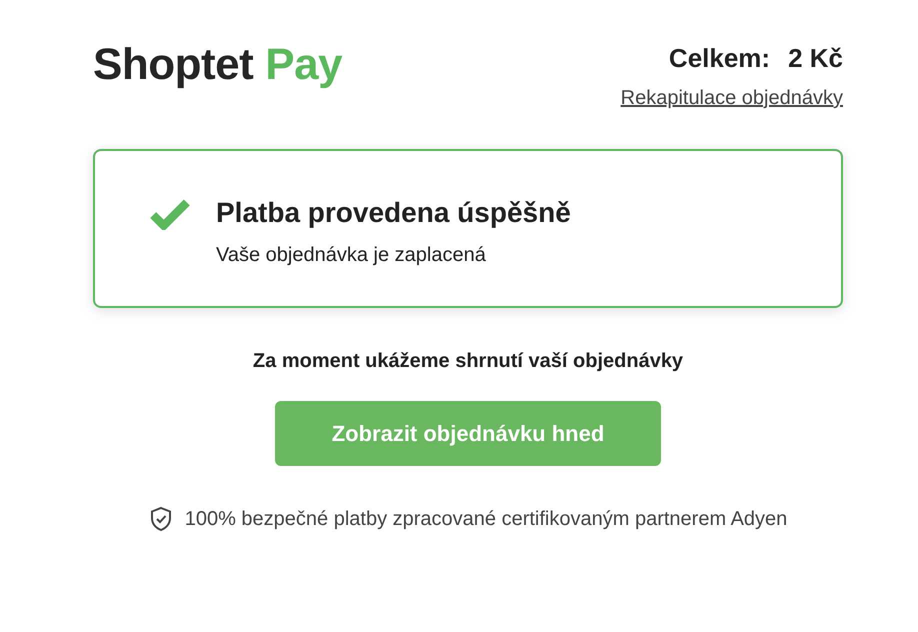  I want to click on notice-text: Za moment ukážeme shrnutí vaší objednávky, so click(468, 361).